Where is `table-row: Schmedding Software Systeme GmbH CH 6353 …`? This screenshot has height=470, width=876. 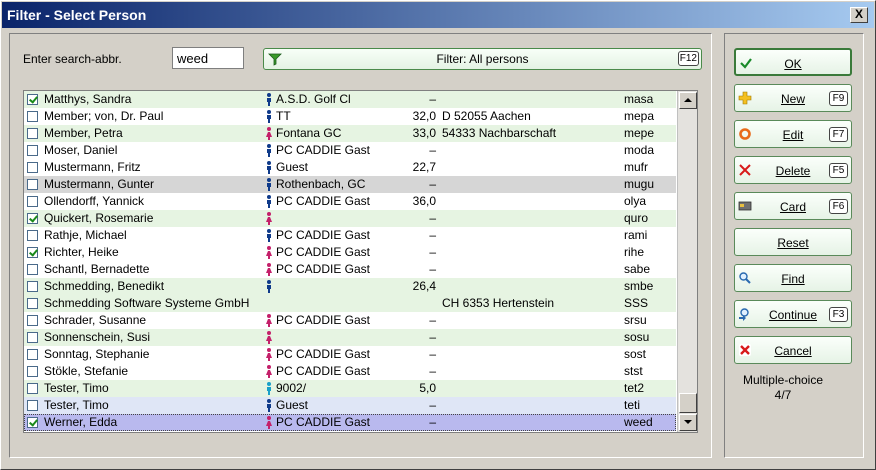
table-row: Schmedding Software Systeme GmbH CH 6353 … is located at coordinates (350, 303).